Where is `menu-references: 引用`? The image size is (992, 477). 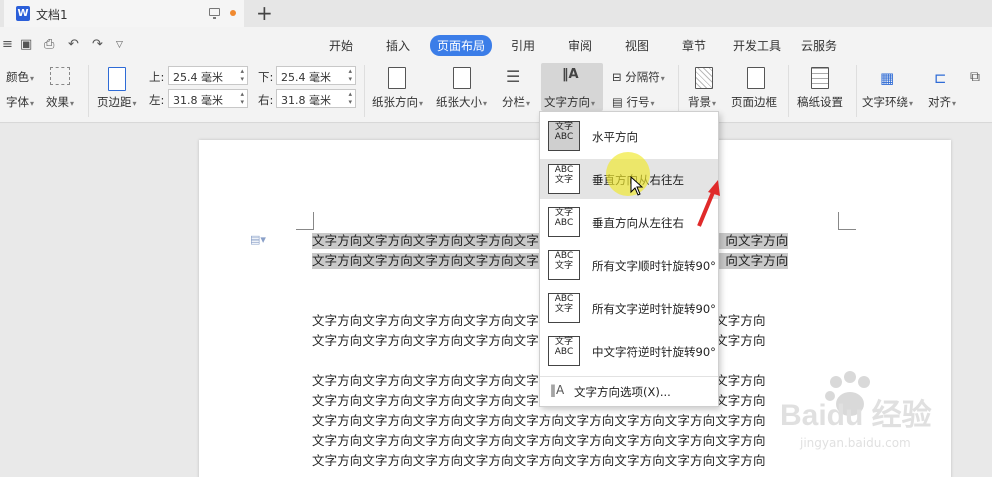 menu-references: 引用 is located at coordinates (523, 45).